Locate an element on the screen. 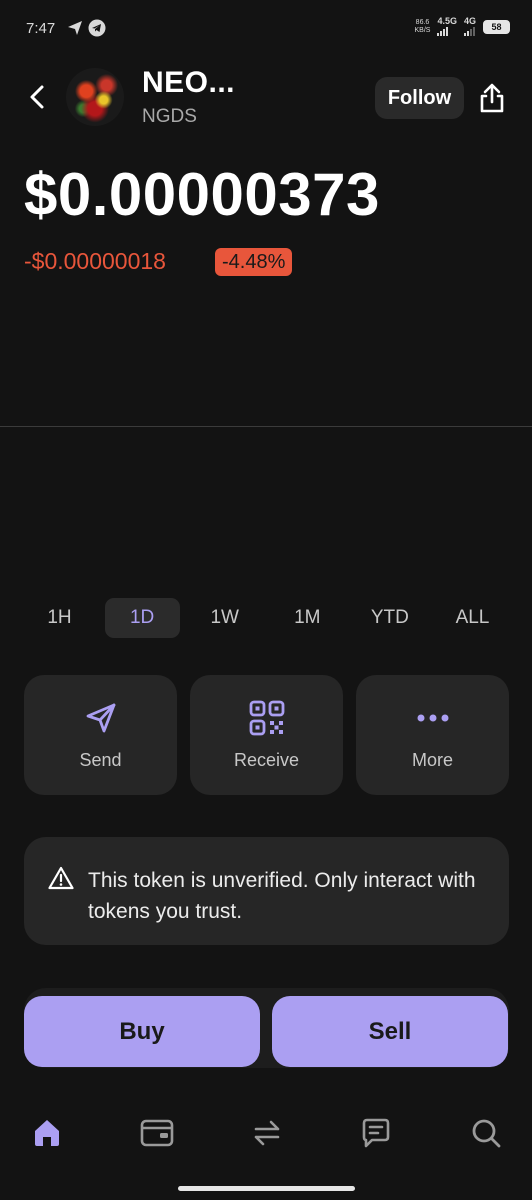  chart-baseline is located at coordinates (266, 426).